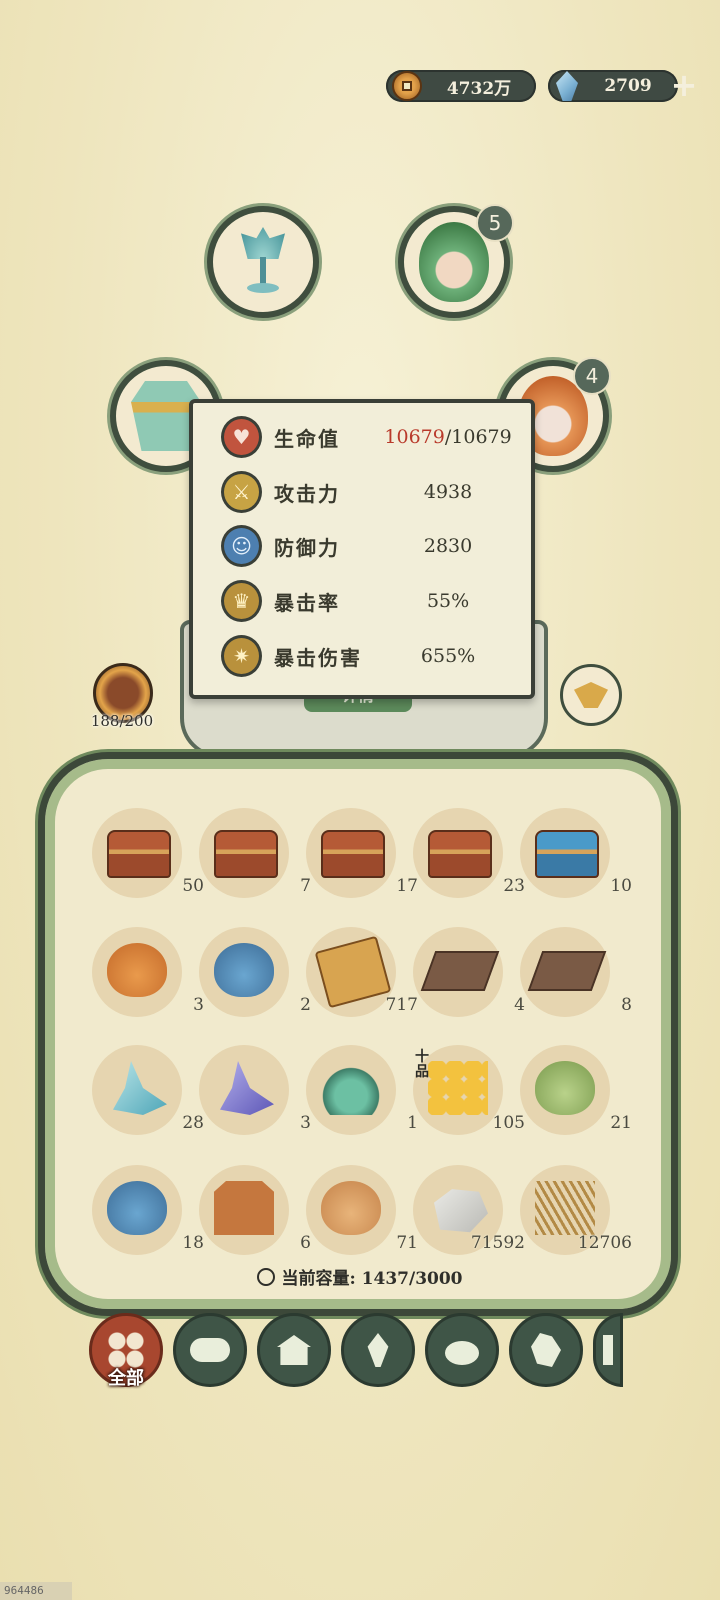 This screenshot has width=720, height=1600. I want to click on wooden-tag-icon, so click(244, 1208).